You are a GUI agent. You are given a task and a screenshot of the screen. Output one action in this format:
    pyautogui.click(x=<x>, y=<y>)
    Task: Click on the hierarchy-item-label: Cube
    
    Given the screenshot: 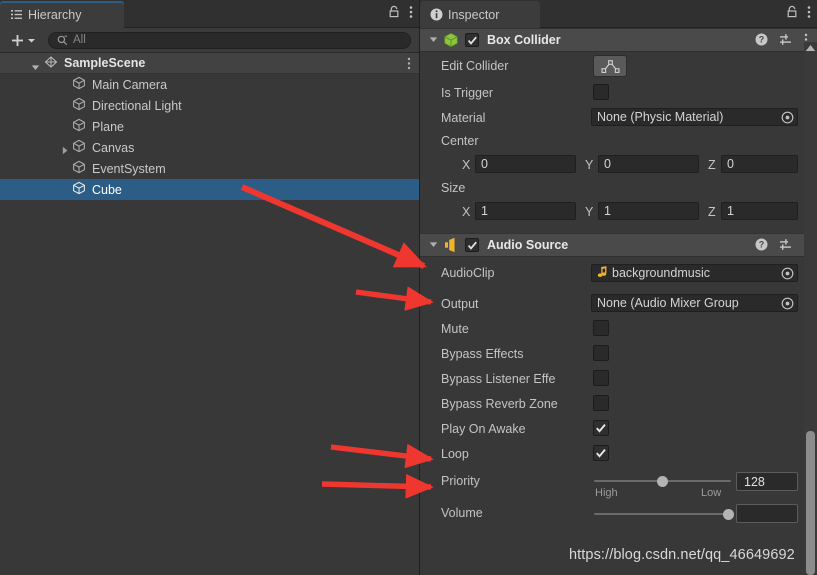 What is the action you would take?
    pyautogui.click(x=107, y=189)
    